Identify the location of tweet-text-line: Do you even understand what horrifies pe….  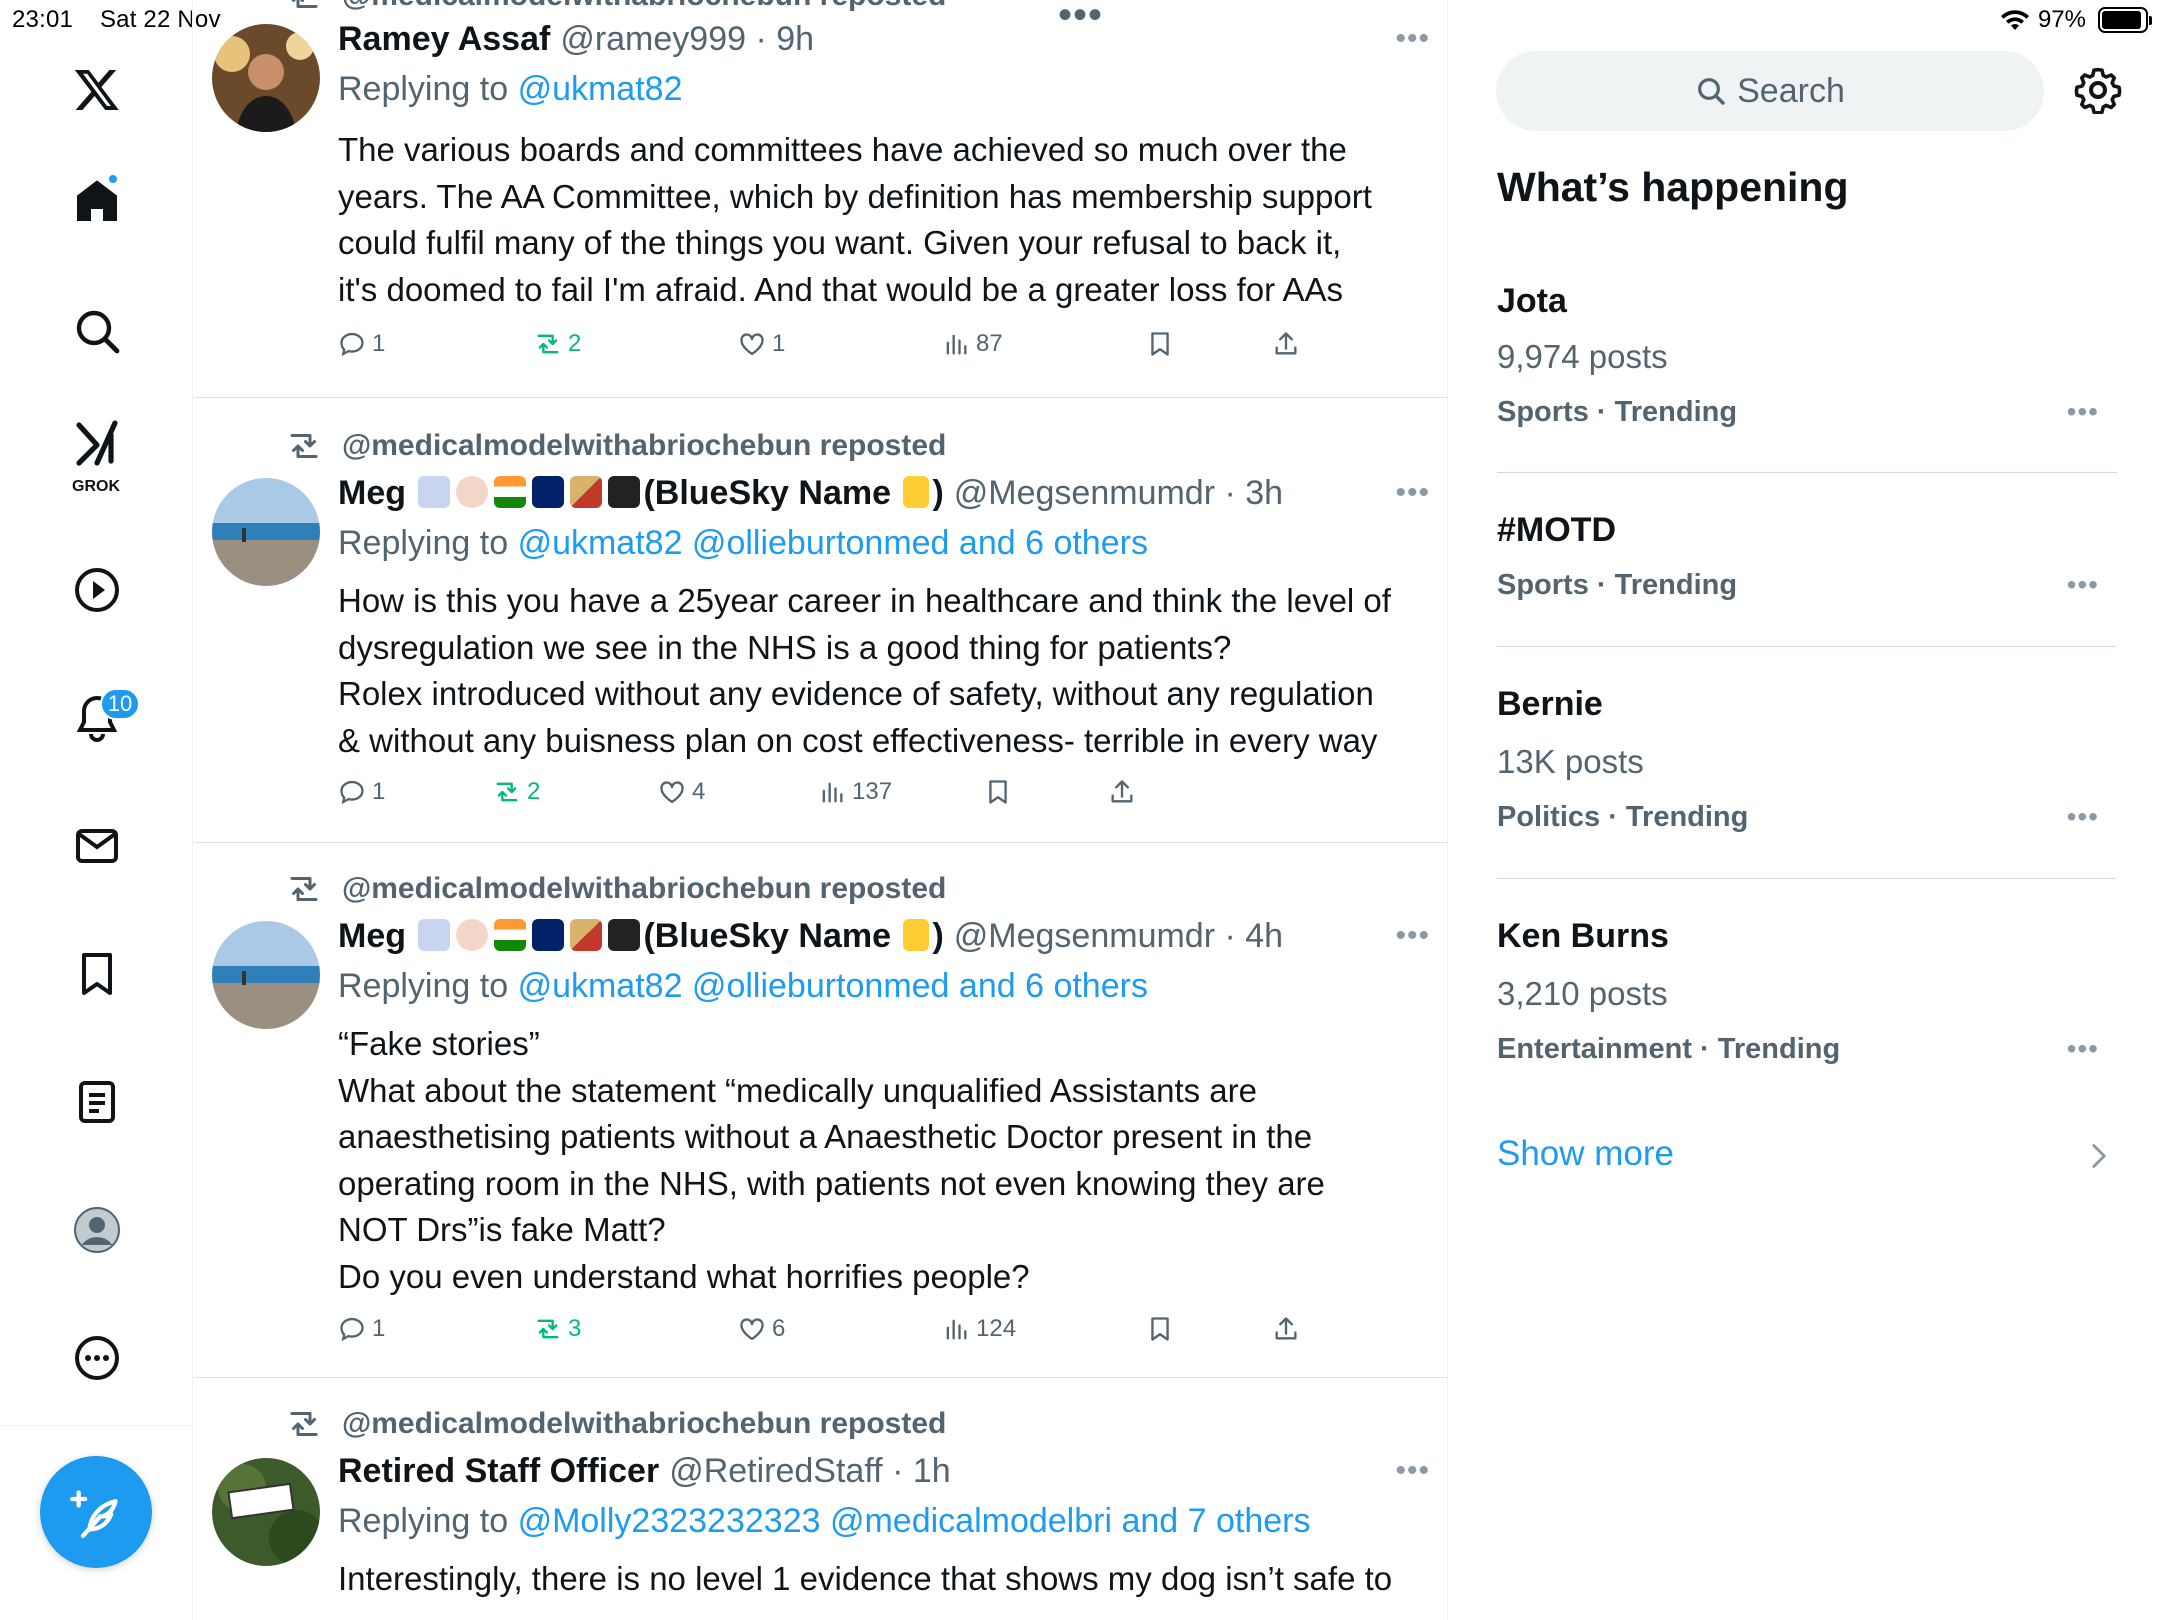
(684, 1276).